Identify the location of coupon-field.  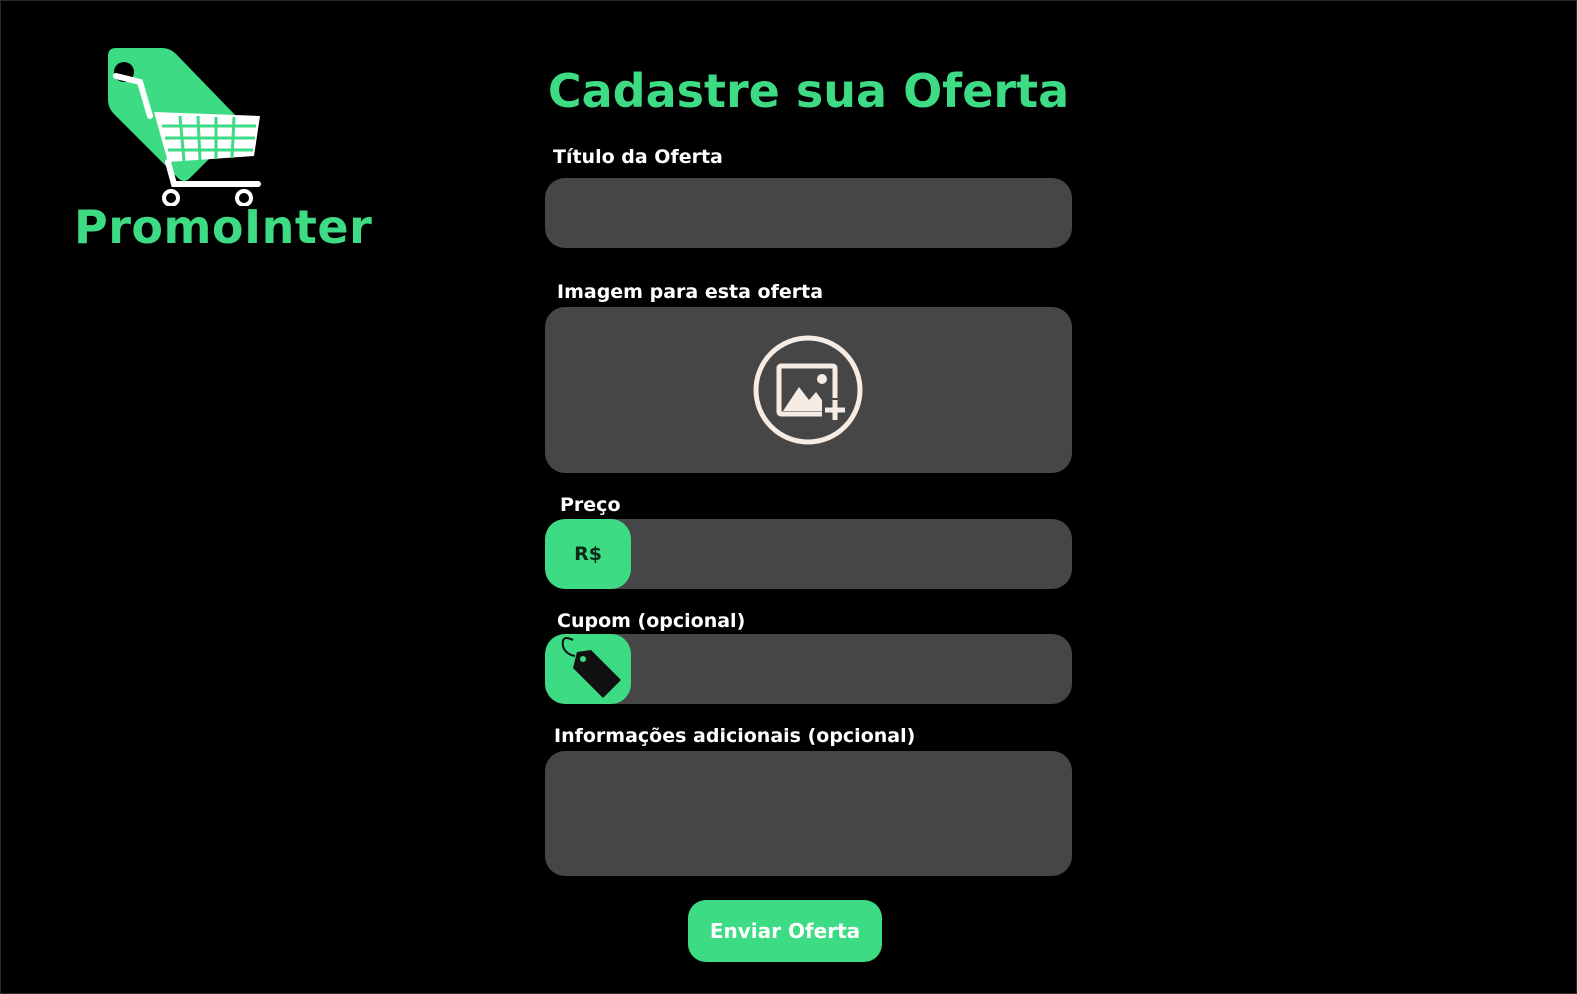
(808, 669).